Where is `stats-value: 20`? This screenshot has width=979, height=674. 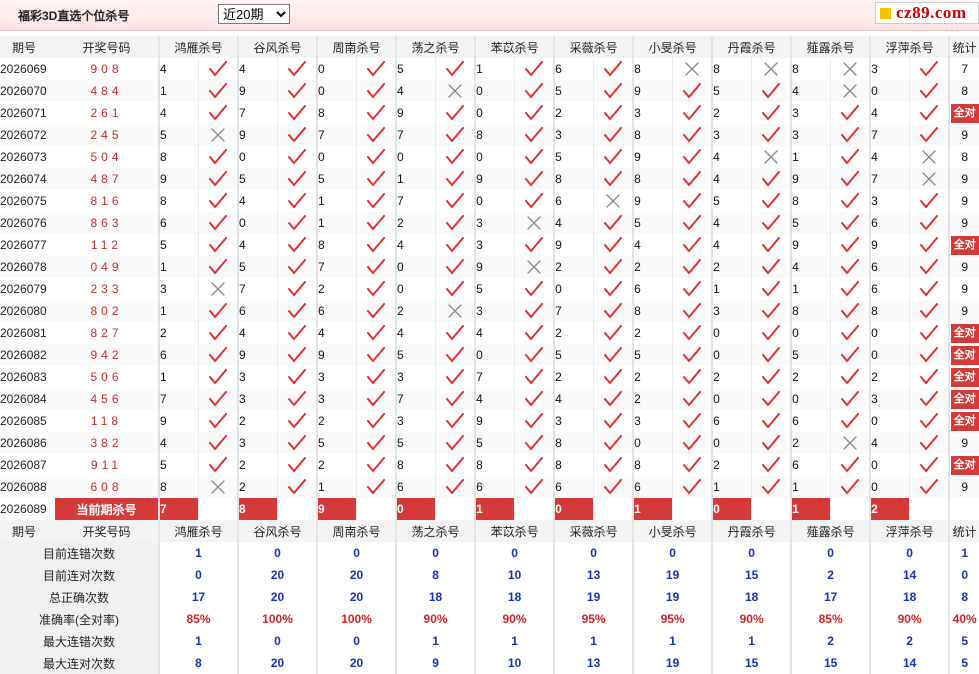
stats-value: 20 is located at coordinates (276, 597).